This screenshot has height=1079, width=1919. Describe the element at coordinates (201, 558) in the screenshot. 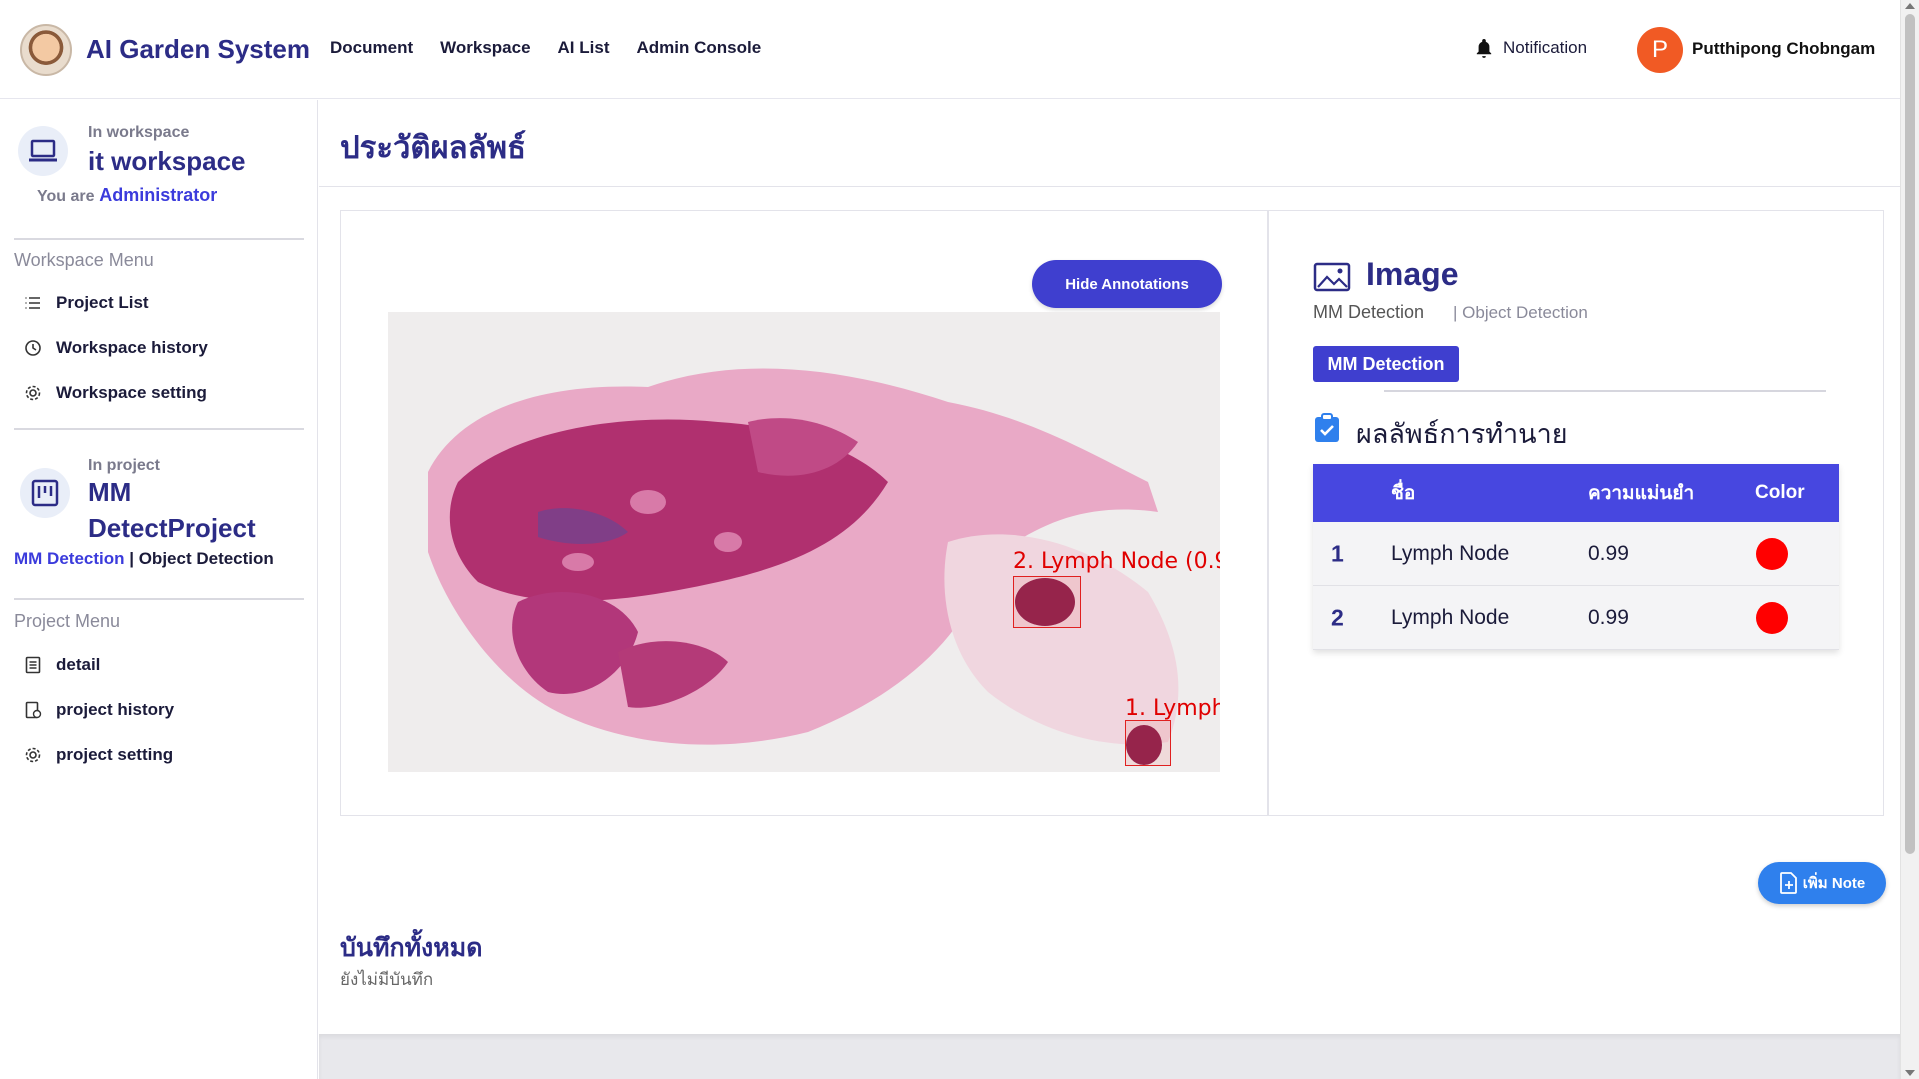

I see `project-type: | Object Detection` at that location.